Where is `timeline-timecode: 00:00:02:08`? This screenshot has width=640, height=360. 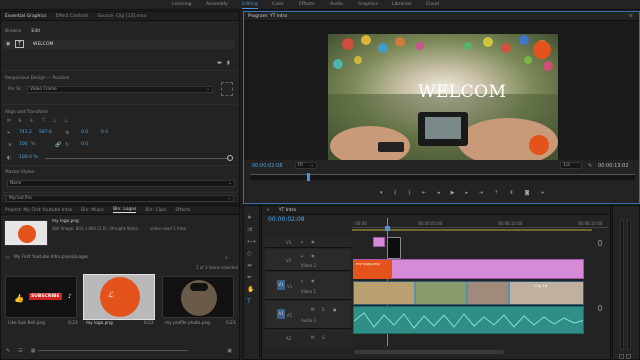 timeline-timecode: 00:00:02:08 is located at coordinates (286, 219).